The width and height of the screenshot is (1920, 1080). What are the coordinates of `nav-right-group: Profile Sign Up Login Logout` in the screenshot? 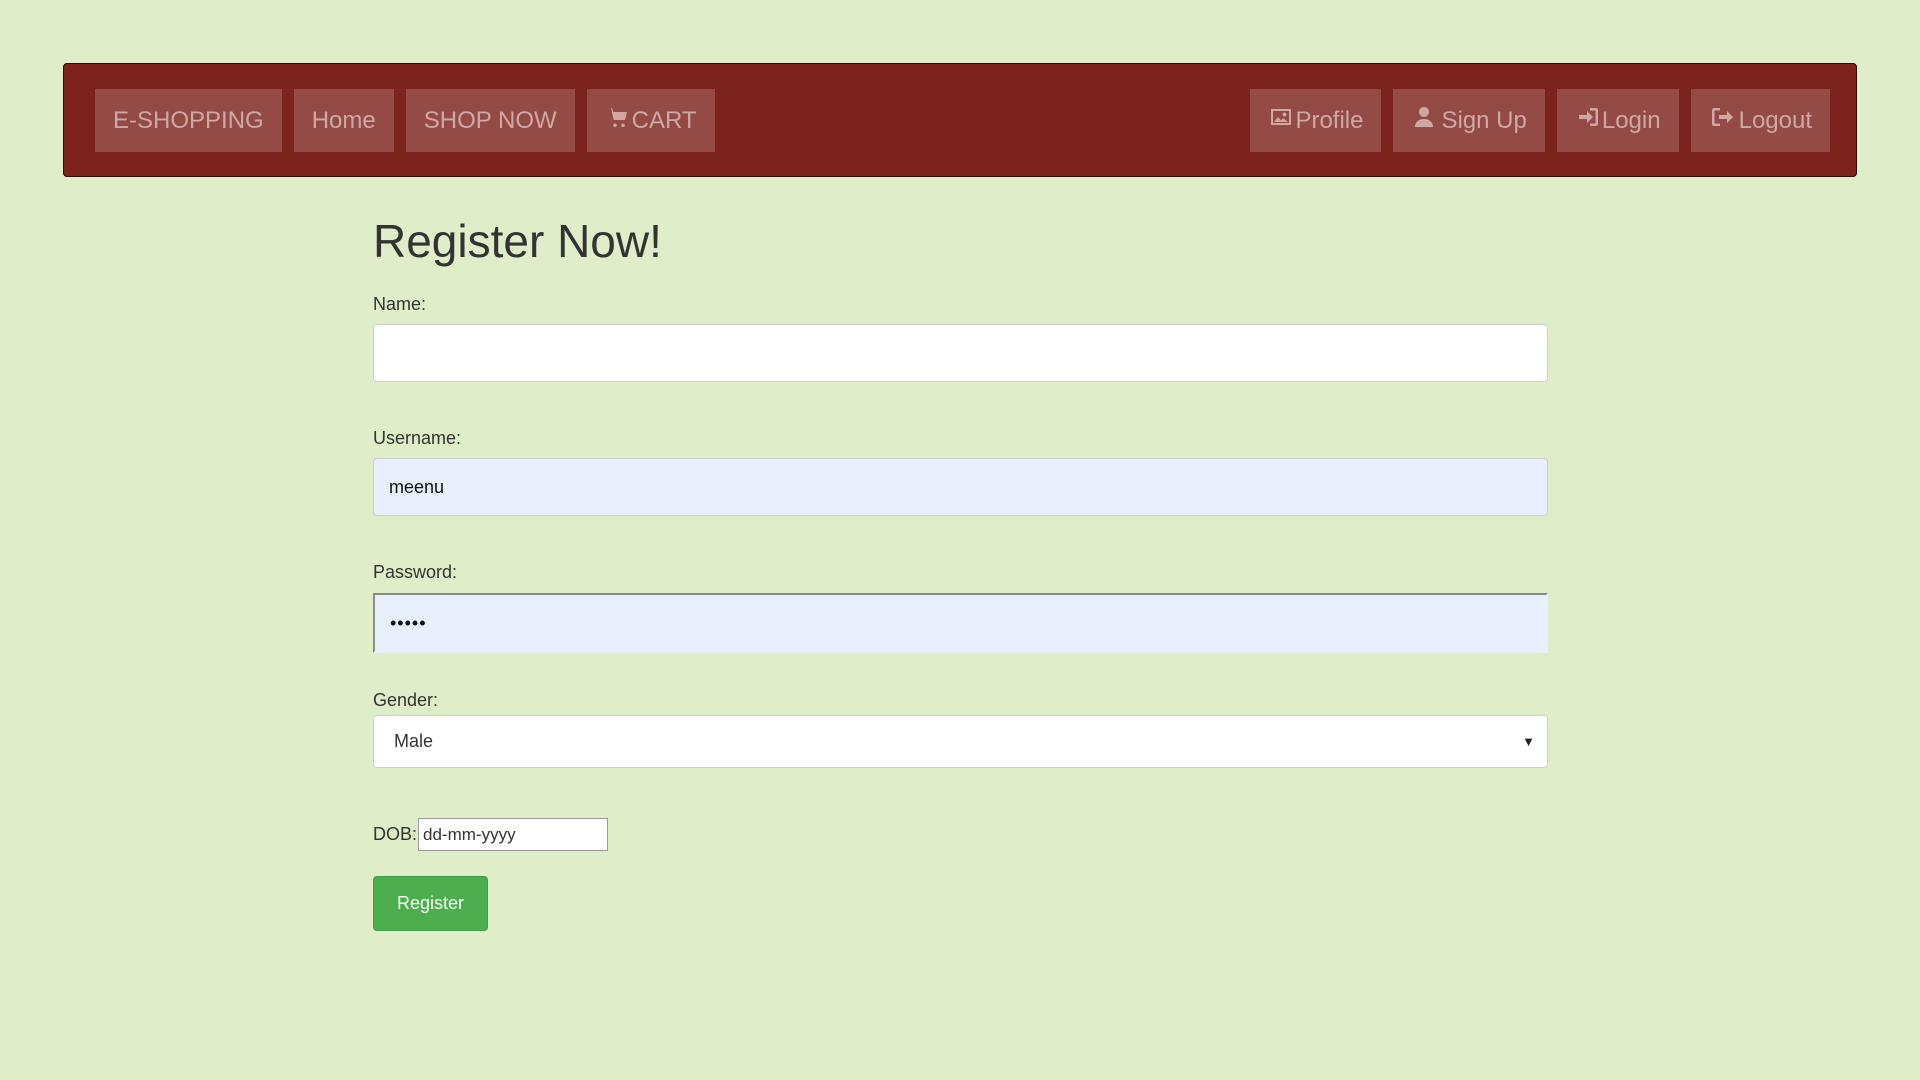 It's located at (1540, 120).